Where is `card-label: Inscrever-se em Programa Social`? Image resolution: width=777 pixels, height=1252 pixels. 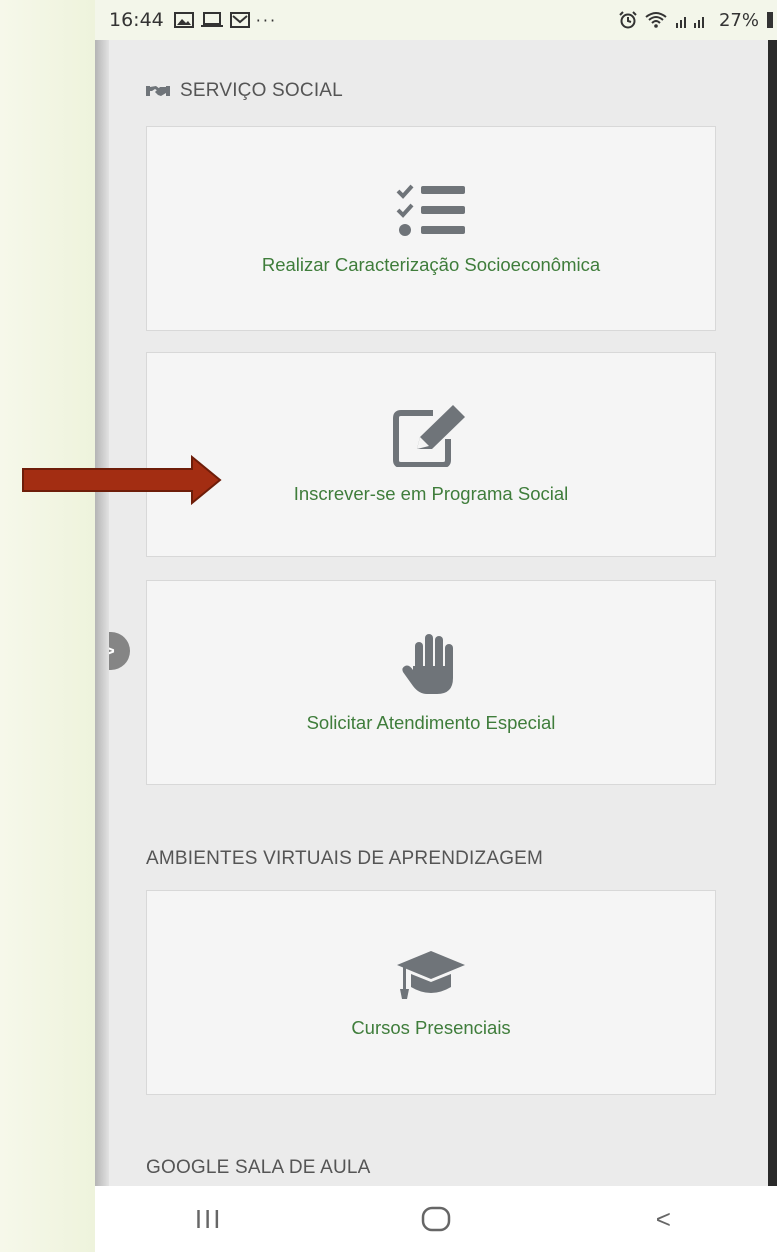
card-label: Inscrever-se em Programa Social is located at coordinates (431, 493).